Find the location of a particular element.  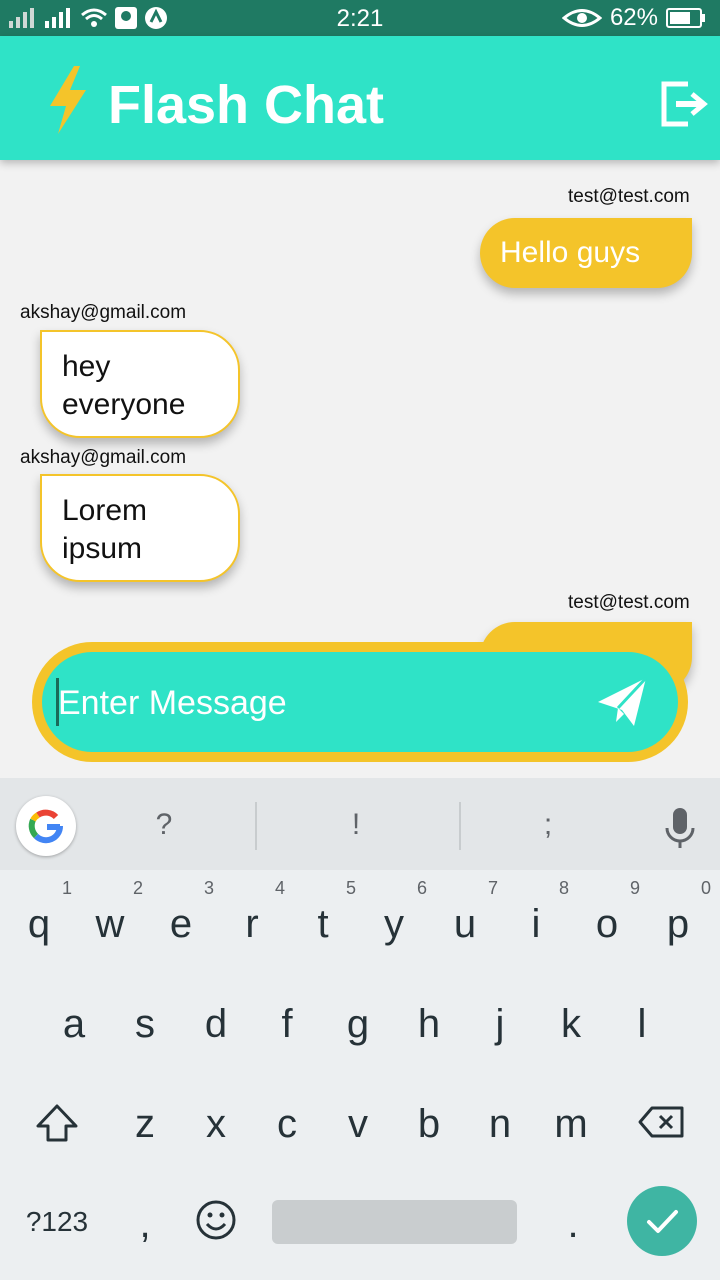

key-hint: 7 is located at coordinates (492, 888).